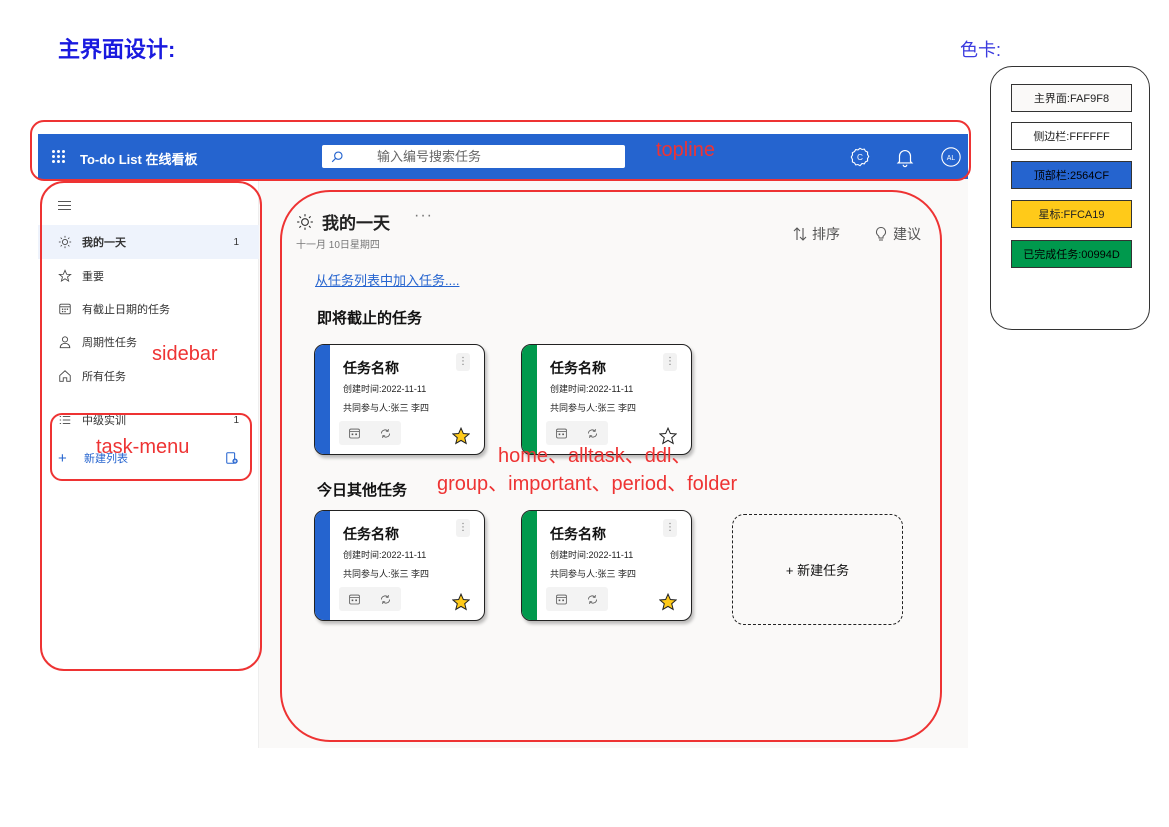 The height and width of the screenshot is (827, 1169). I want to click on swatch-sidebar: 侧边栏:FFFFFF, so click(1071, 136).